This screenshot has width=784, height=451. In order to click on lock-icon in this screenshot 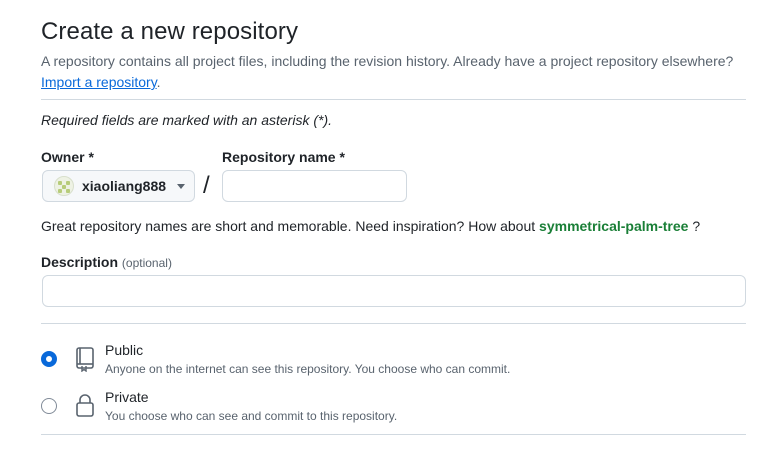, I will do `click(85, 405)`.